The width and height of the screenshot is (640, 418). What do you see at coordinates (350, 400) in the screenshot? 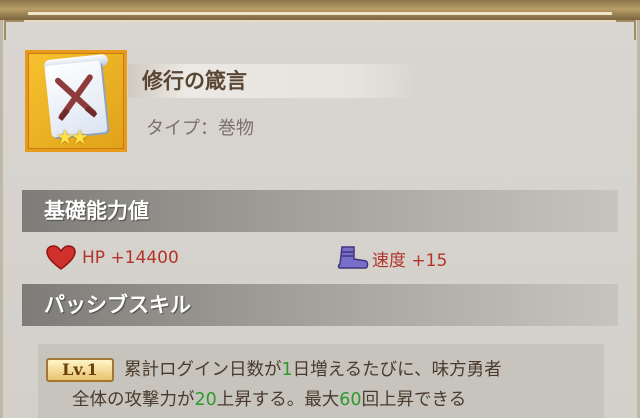
I see `desc-number: 60` at bounding box center [350, 400].